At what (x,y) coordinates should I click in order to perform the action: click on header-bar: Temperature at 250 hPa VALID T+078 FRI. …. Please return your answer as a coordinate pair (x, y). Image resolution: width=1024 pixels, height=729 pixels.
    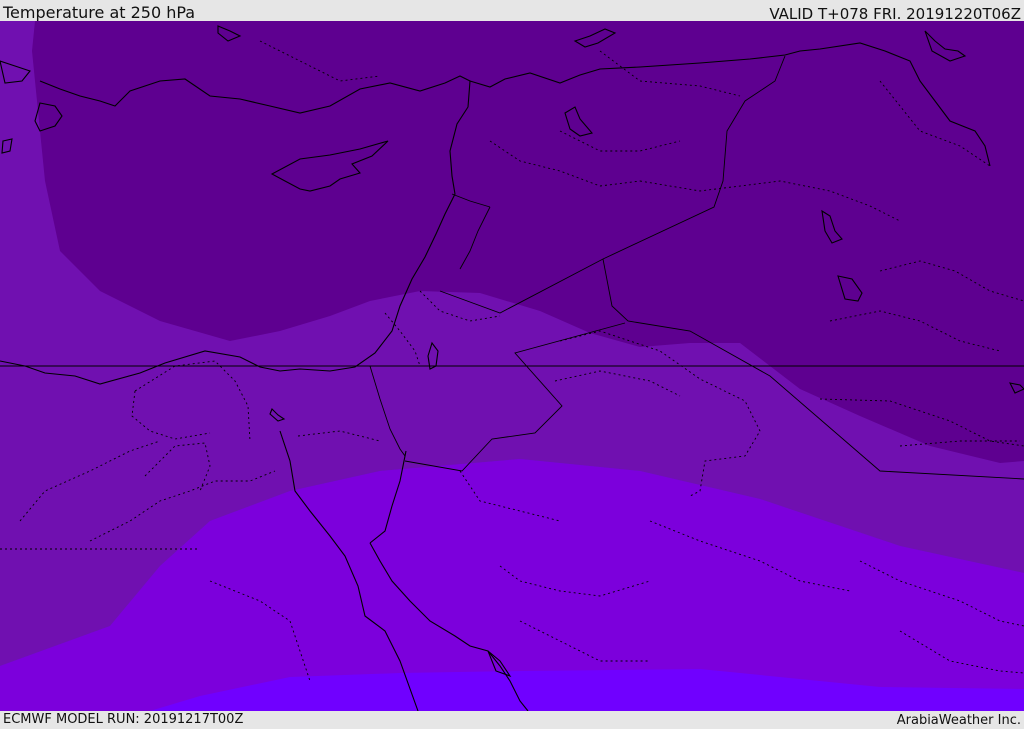
    Looking at the image, I should click on (512, 11).